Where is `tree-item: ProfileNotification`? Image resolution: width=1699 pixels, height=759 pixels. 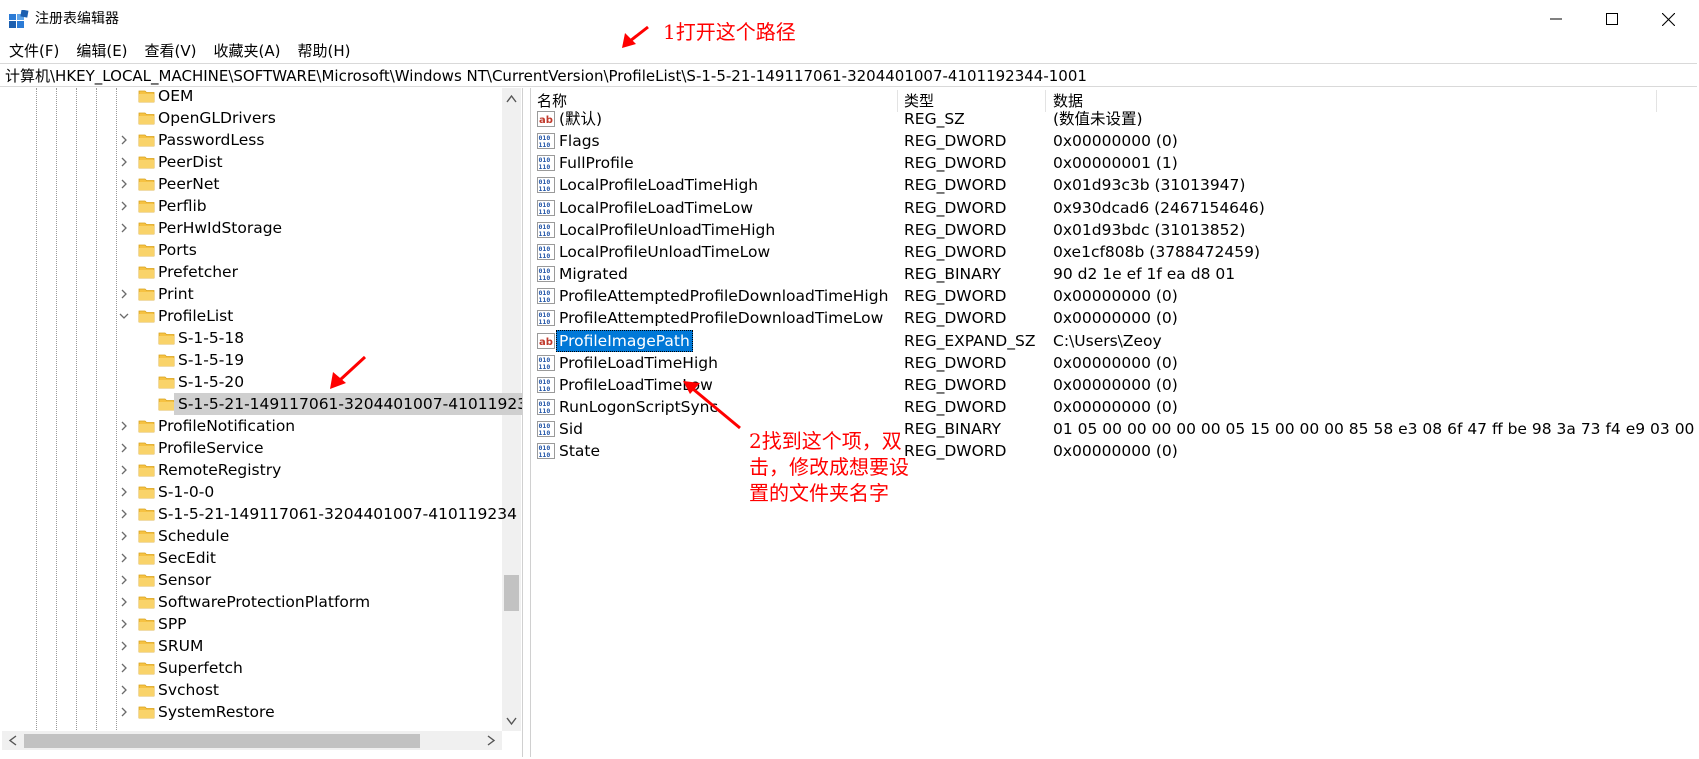
tree-item: ProfileNotification is located at coordinates (251, 426).